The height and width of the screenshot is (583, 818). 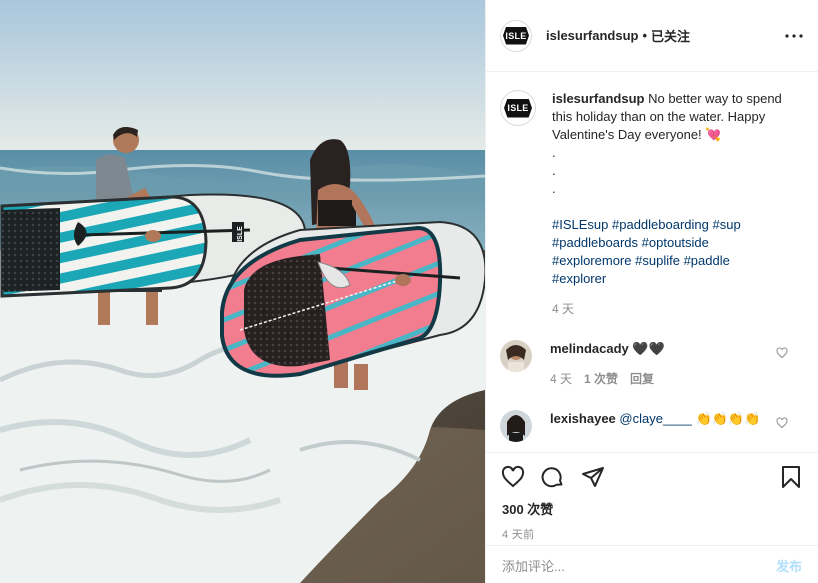 What do you see at coordinates (652, 534) in the screenshot?
I see `post-timestamp: 4 天前` at bounding box center [652, 534].